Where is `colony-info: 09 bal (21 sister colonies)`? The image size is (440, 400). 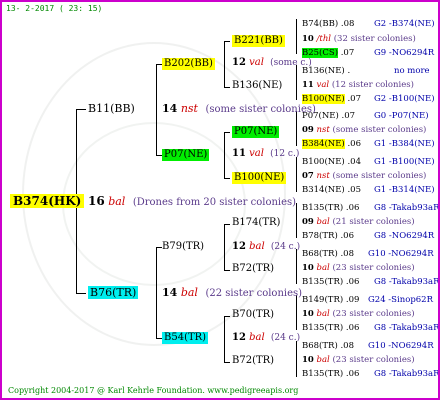 colony-info: 09 bal (21 sister colonies) is located at coordinates (358, 222).